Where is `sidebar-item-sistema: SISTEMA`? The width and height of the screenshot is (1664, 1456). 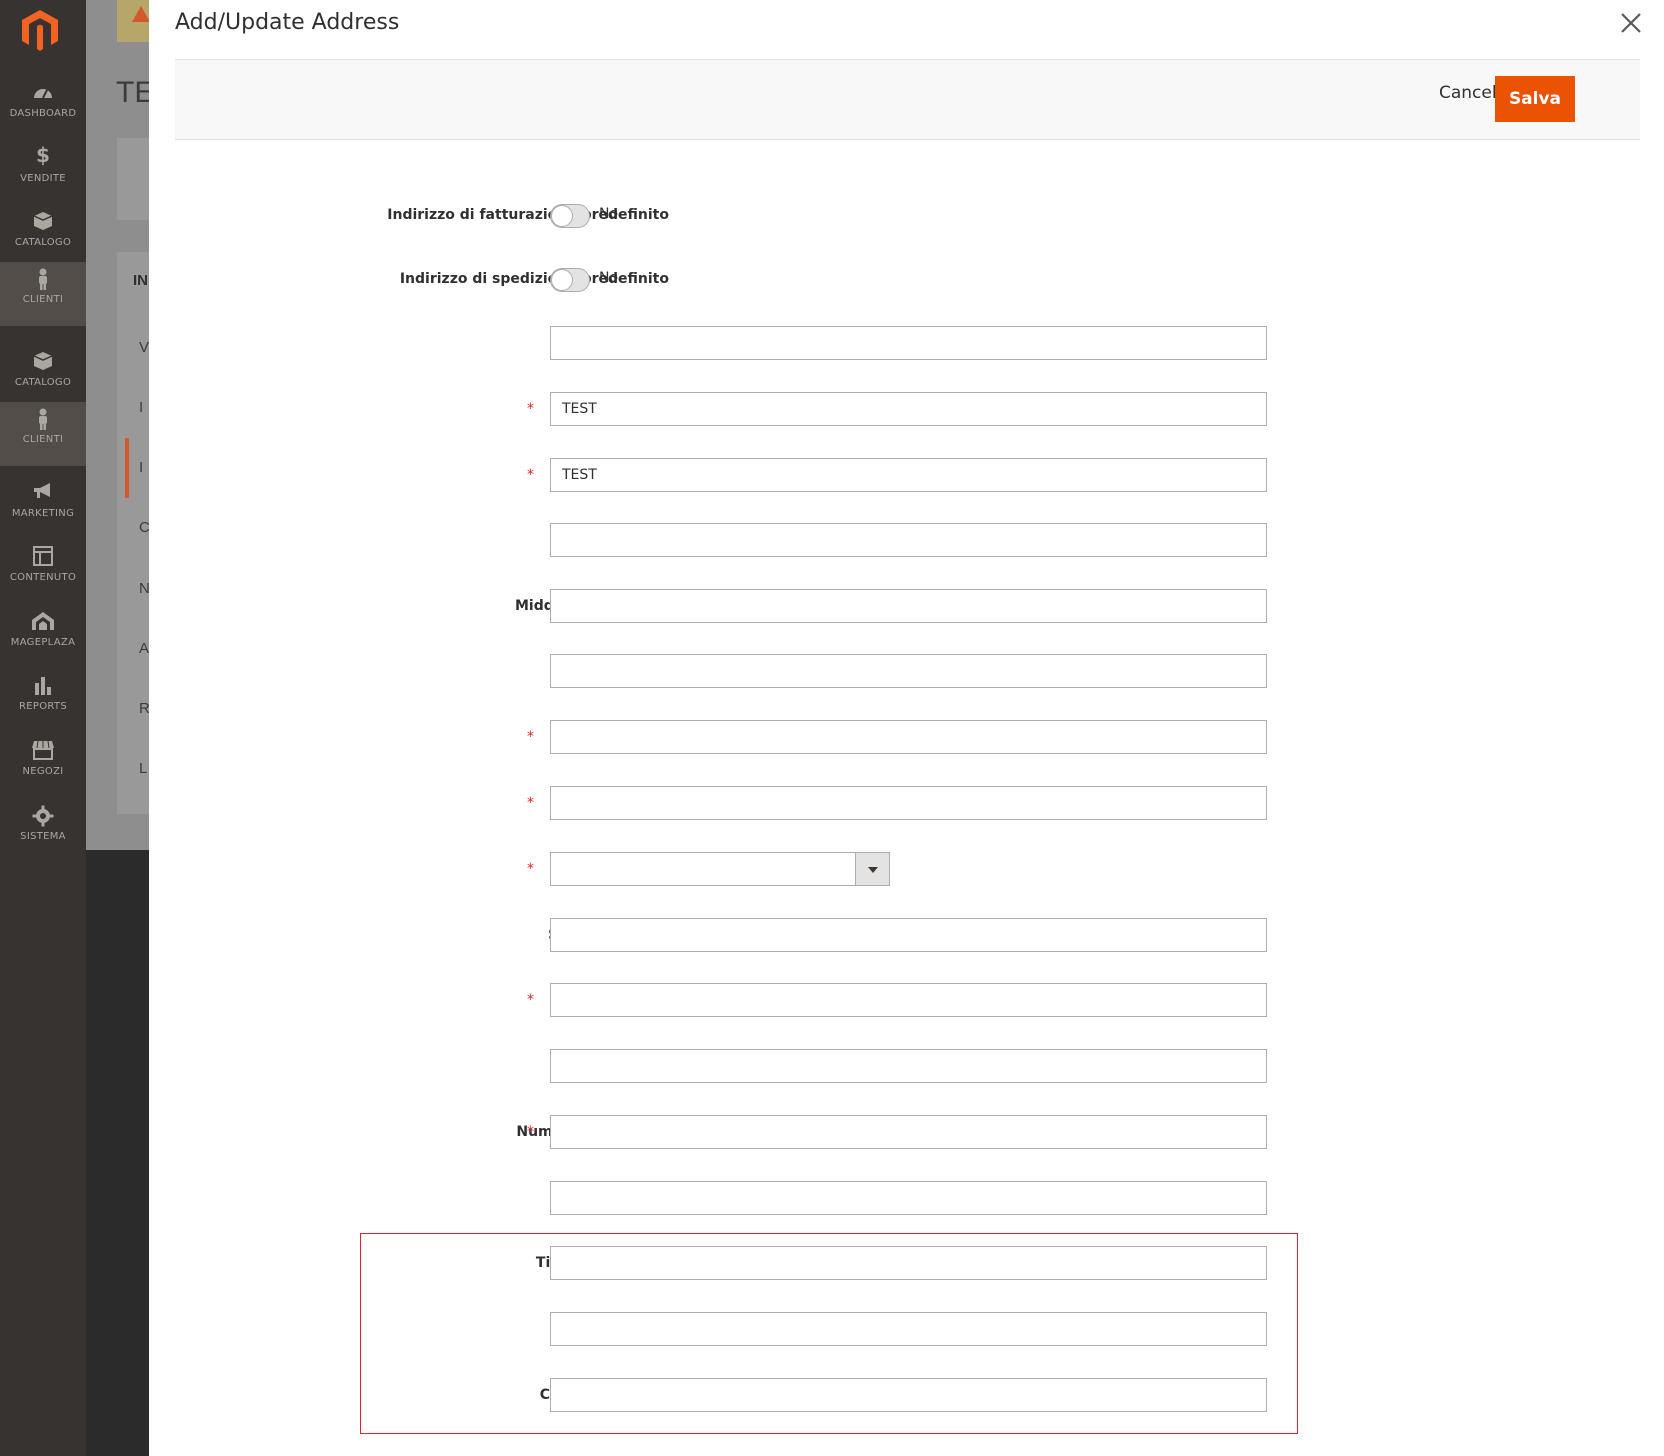
sidebar-item-sistema: SISTEMA is located at coordinates (43, 831).